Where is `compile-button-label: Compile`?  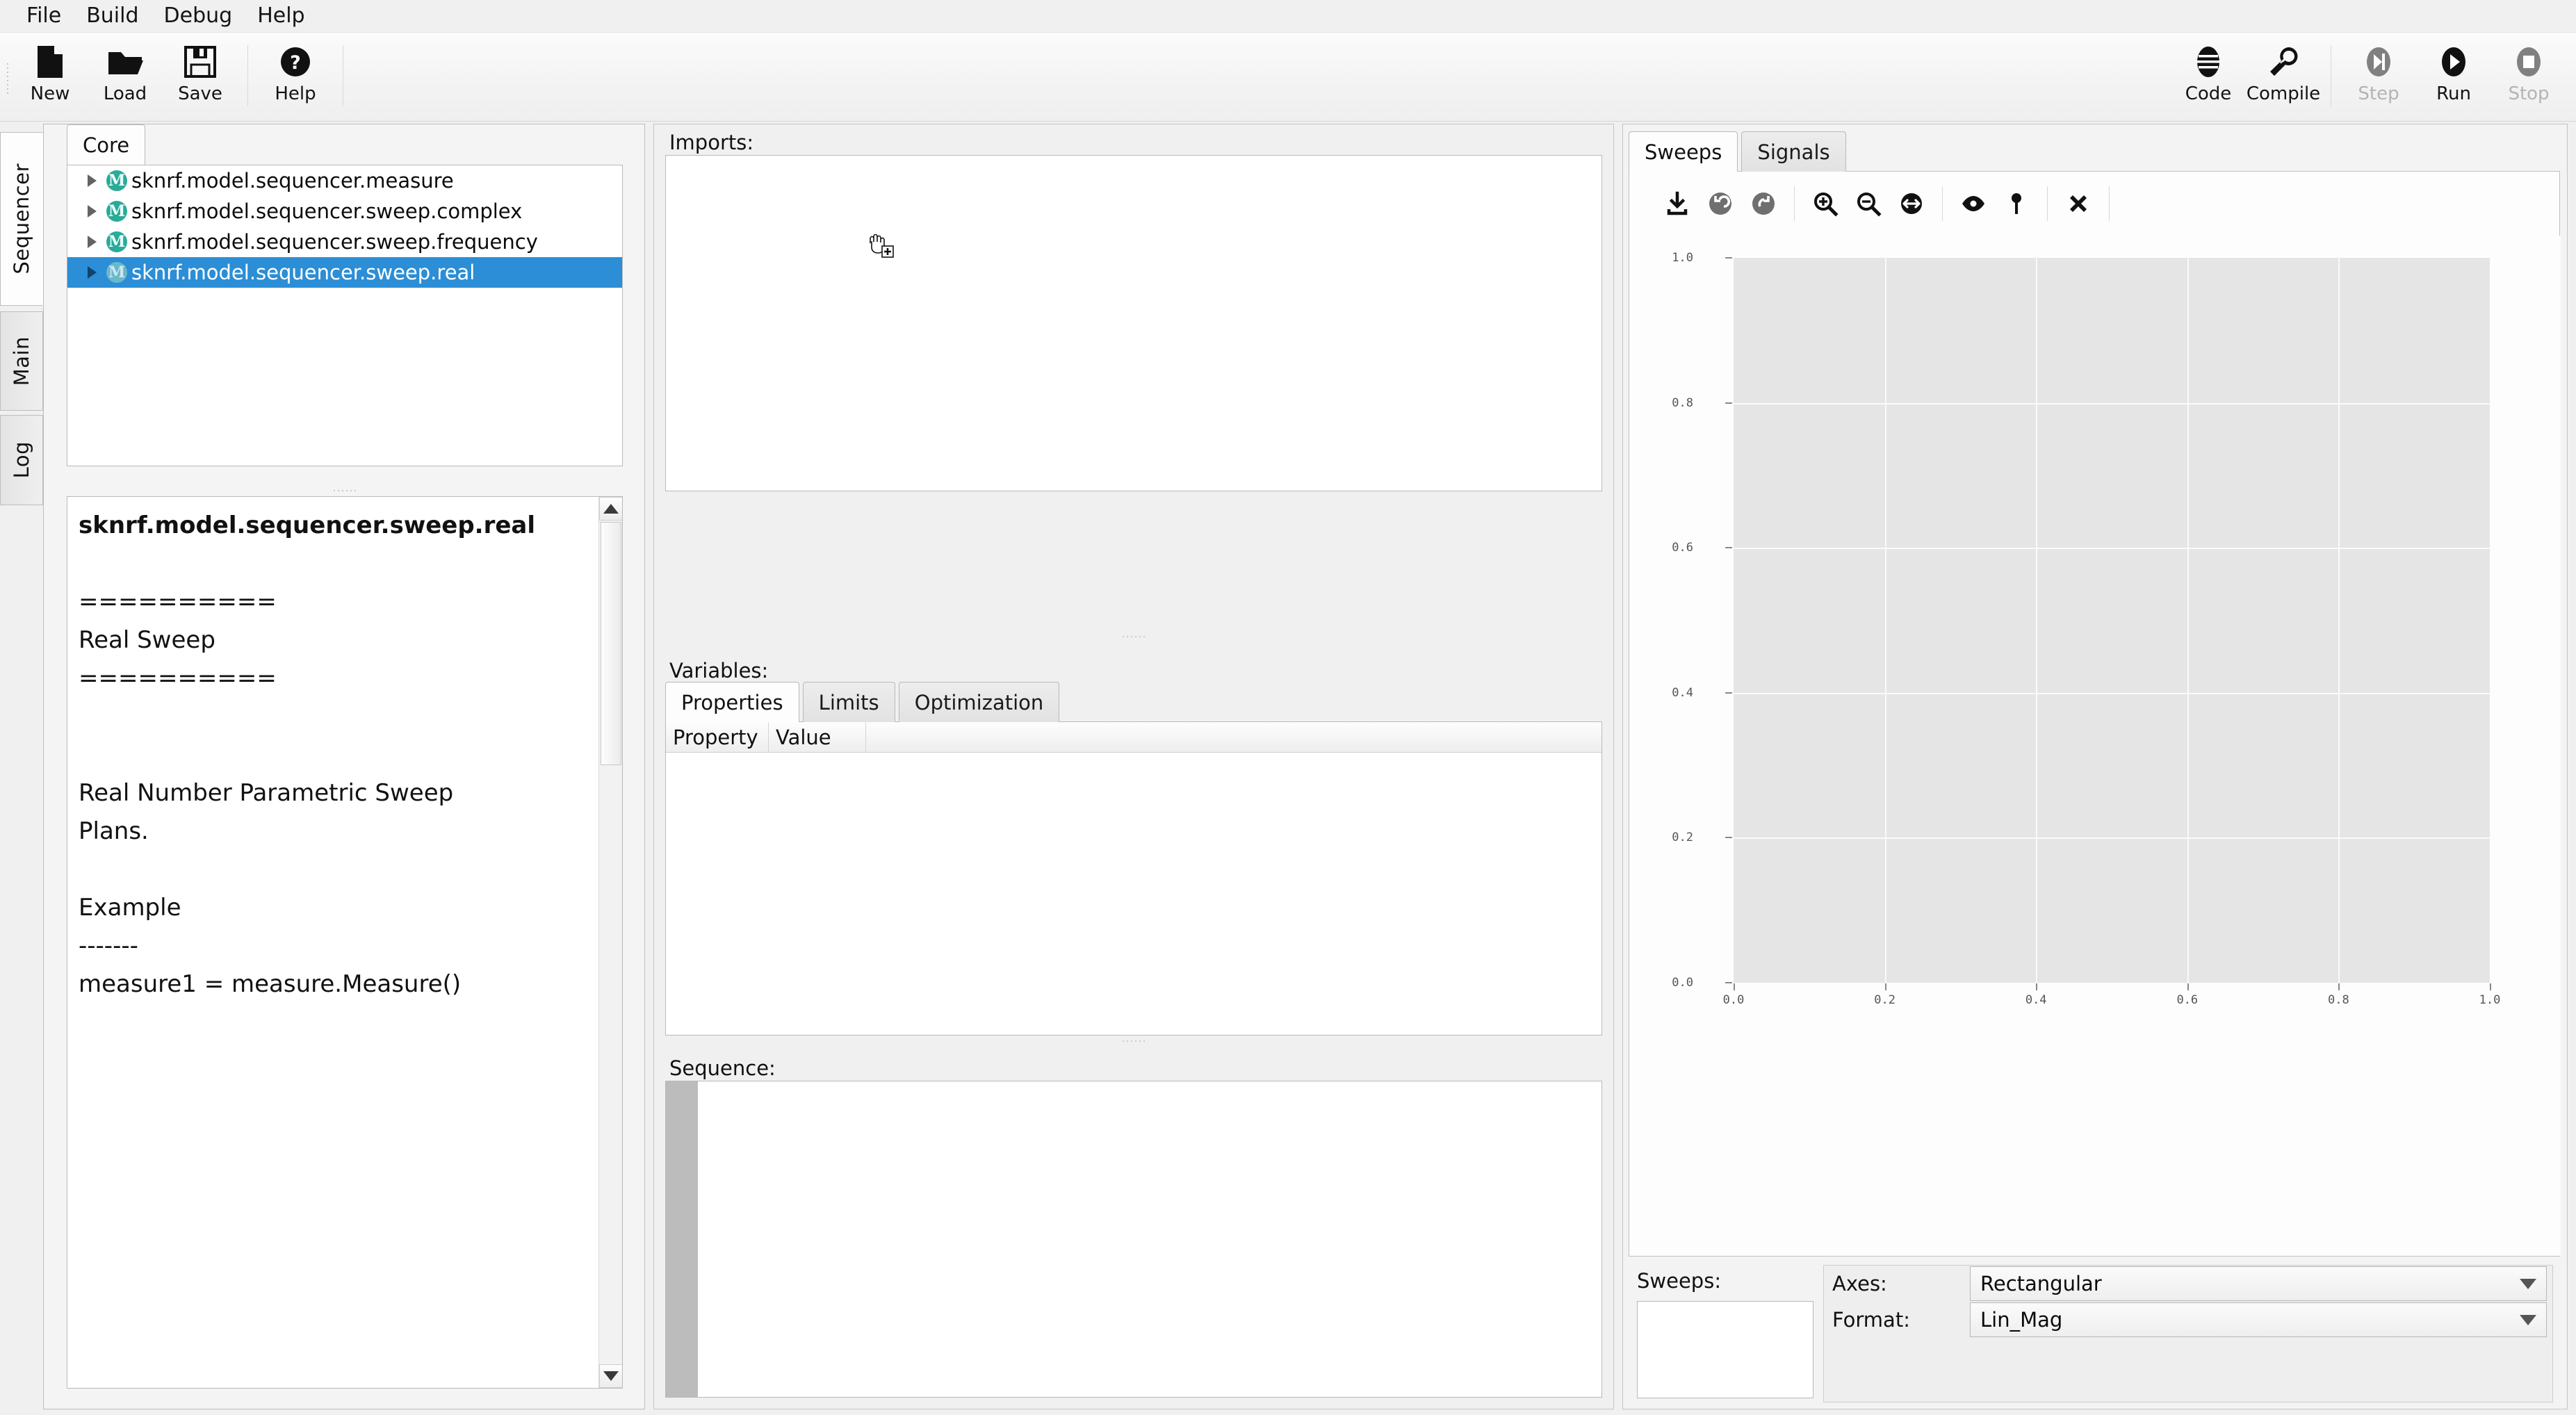 compile-button-label: Compile is located at coordinates (2283, 93).